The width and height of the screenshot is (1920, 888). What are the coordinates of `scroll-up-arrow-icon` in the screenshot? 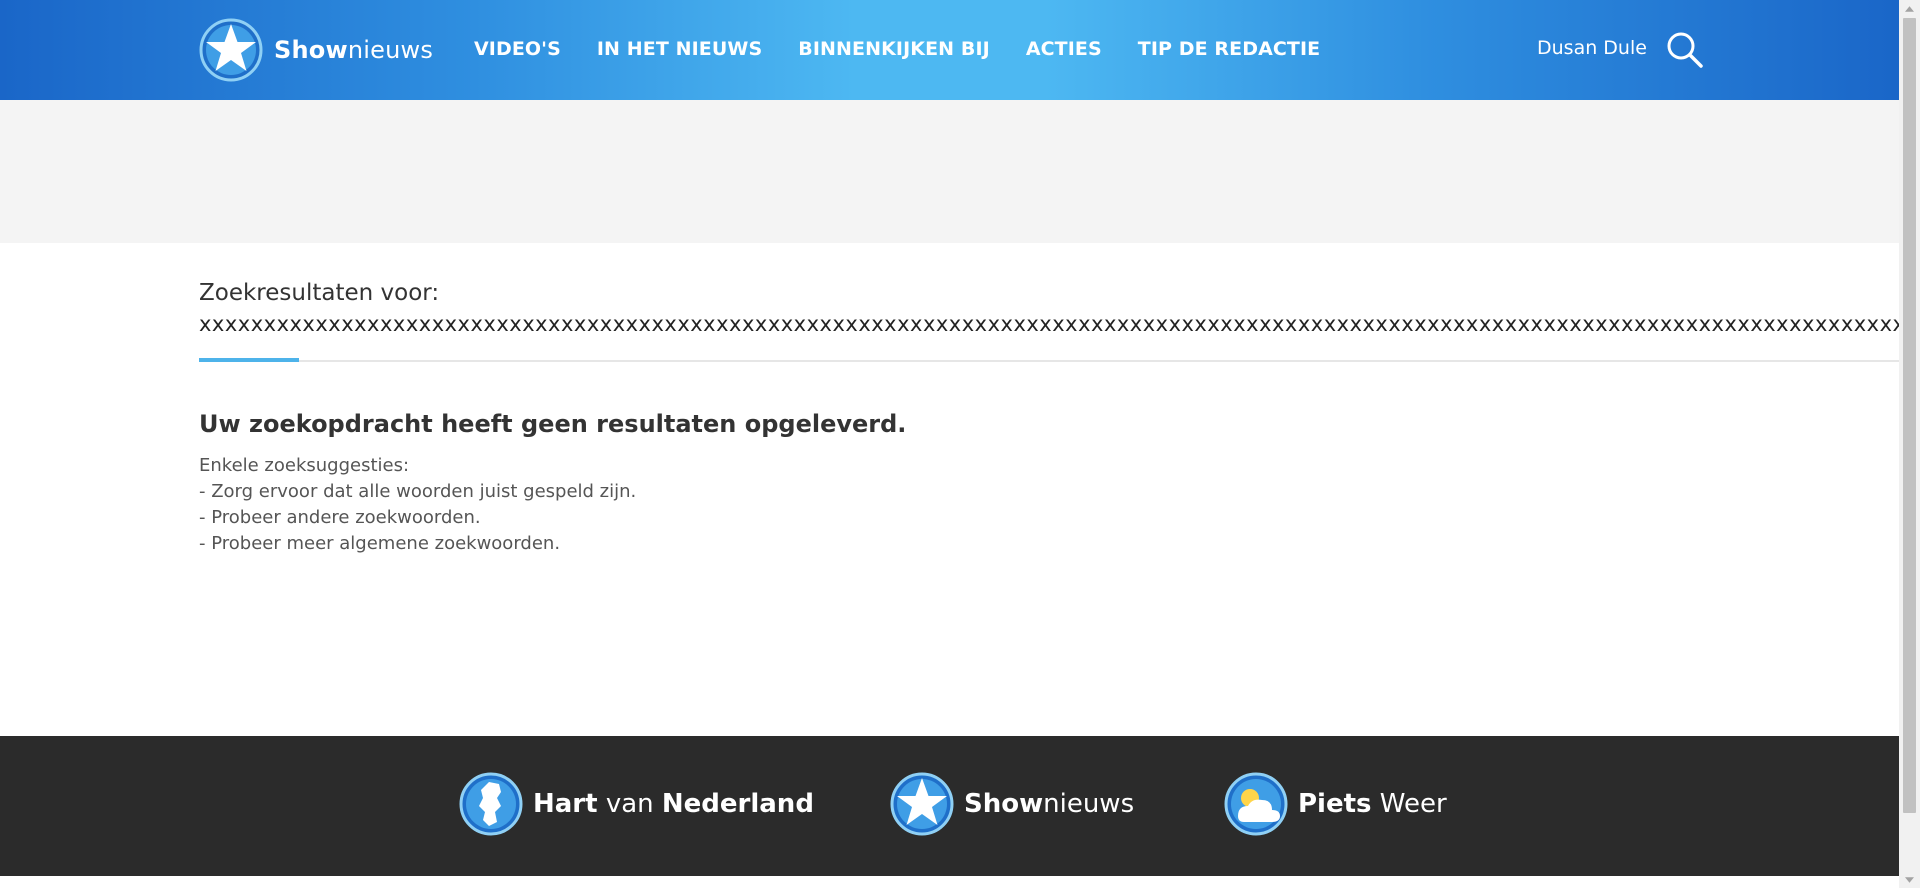 It's located at (1909, 8).